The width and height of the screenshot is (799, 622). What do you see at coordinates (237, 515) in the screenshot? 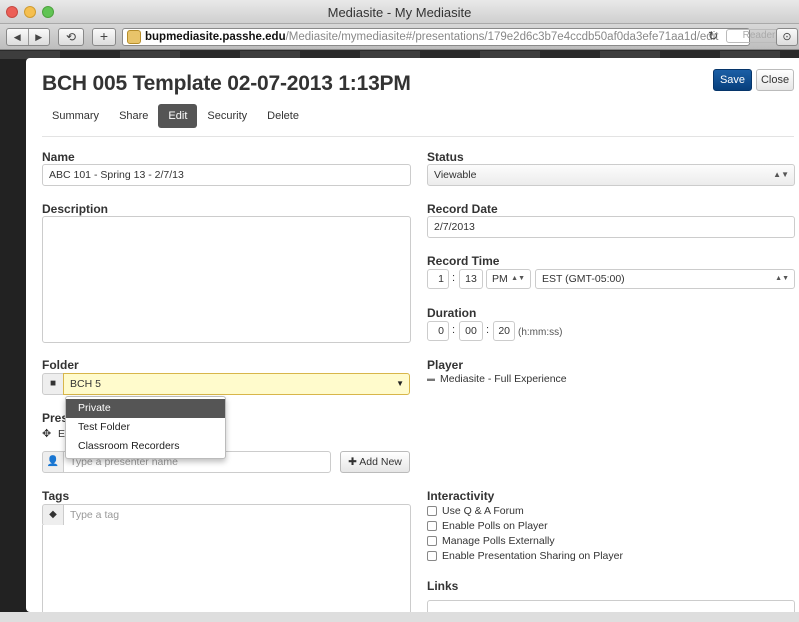
I see `tags-input: Type a tag` at bounding box center [237, 515].